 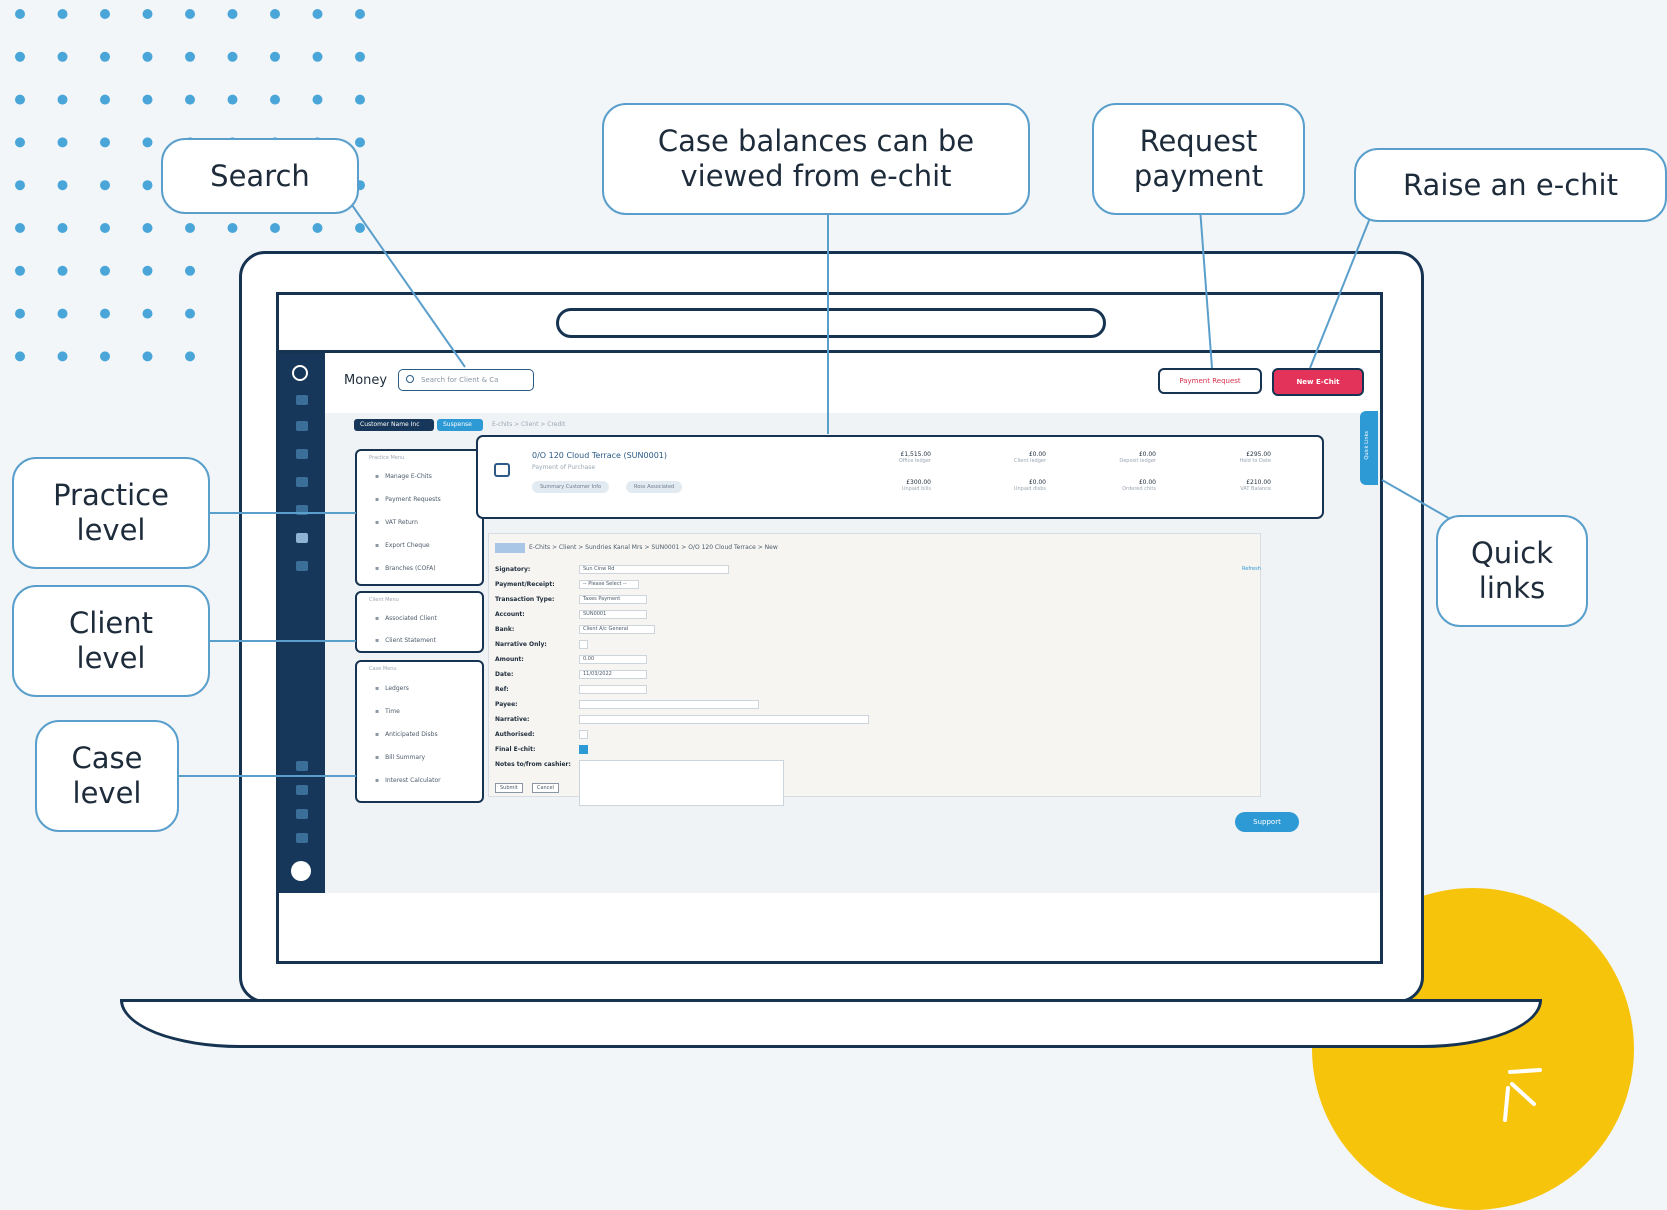 What do you see at coordinates (1198, 159) in the screenshot?
I see `callout-request-payment: Request payment` at bounding box center [1198, 159].